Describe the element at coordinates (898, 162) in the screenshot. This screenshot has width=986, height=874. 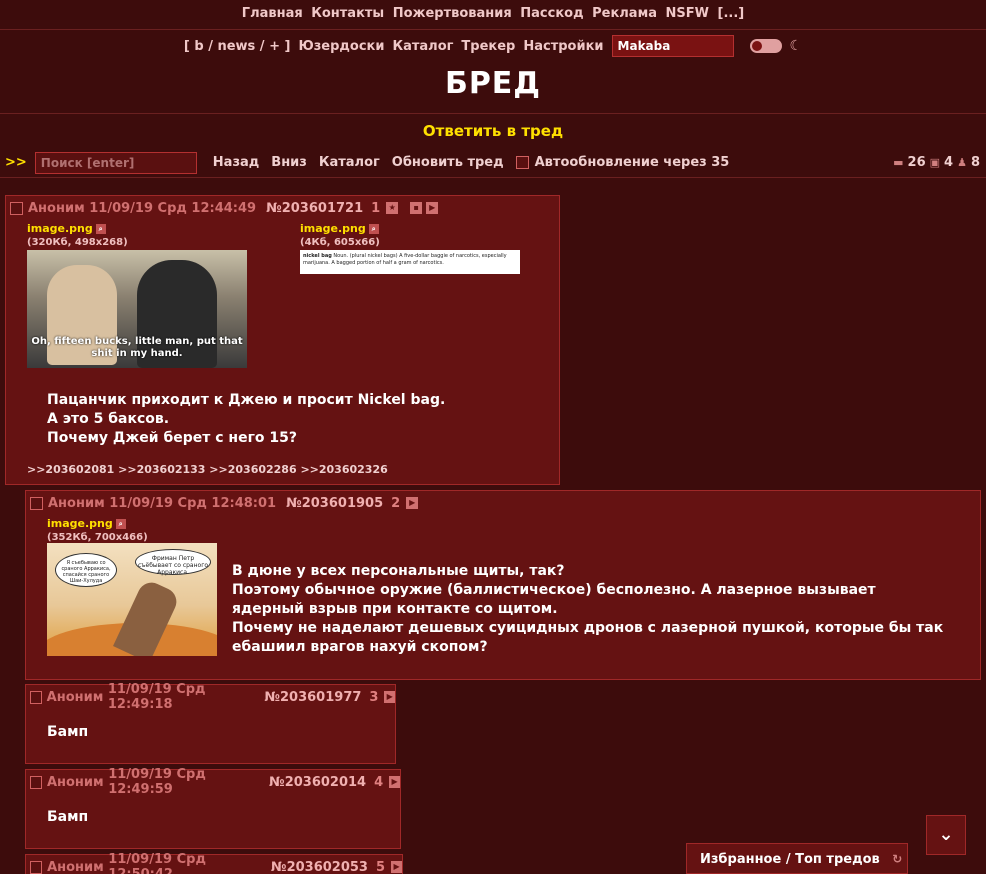
I see `comment-icon: ▬` at that location.